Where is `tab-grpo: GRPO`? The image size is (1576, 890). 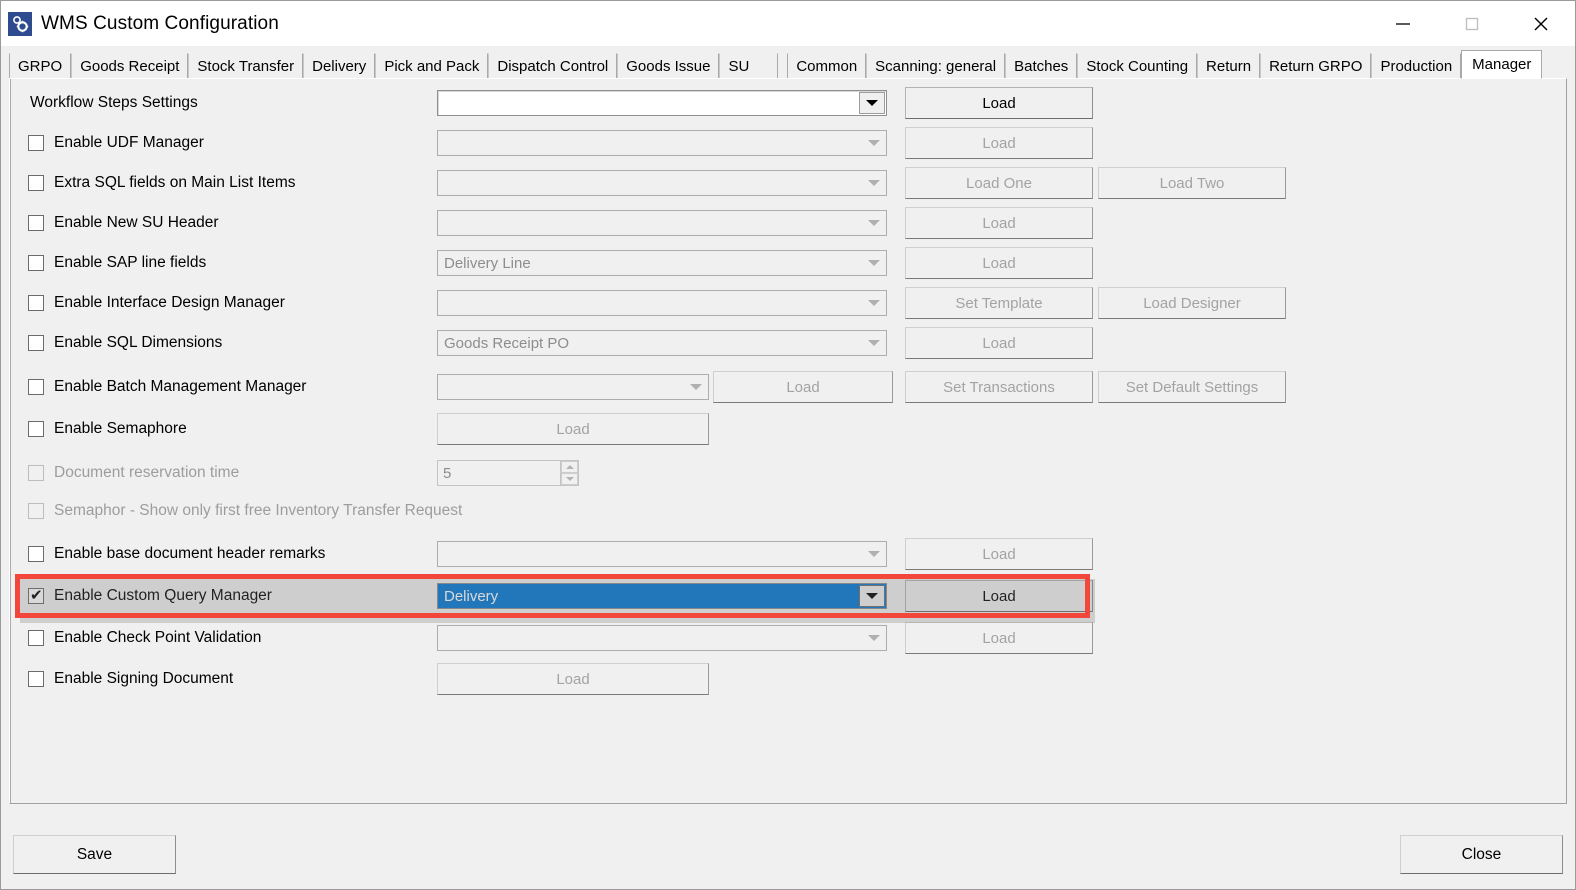
tab-grpo: GRPO is located at coordinates (40, 65).